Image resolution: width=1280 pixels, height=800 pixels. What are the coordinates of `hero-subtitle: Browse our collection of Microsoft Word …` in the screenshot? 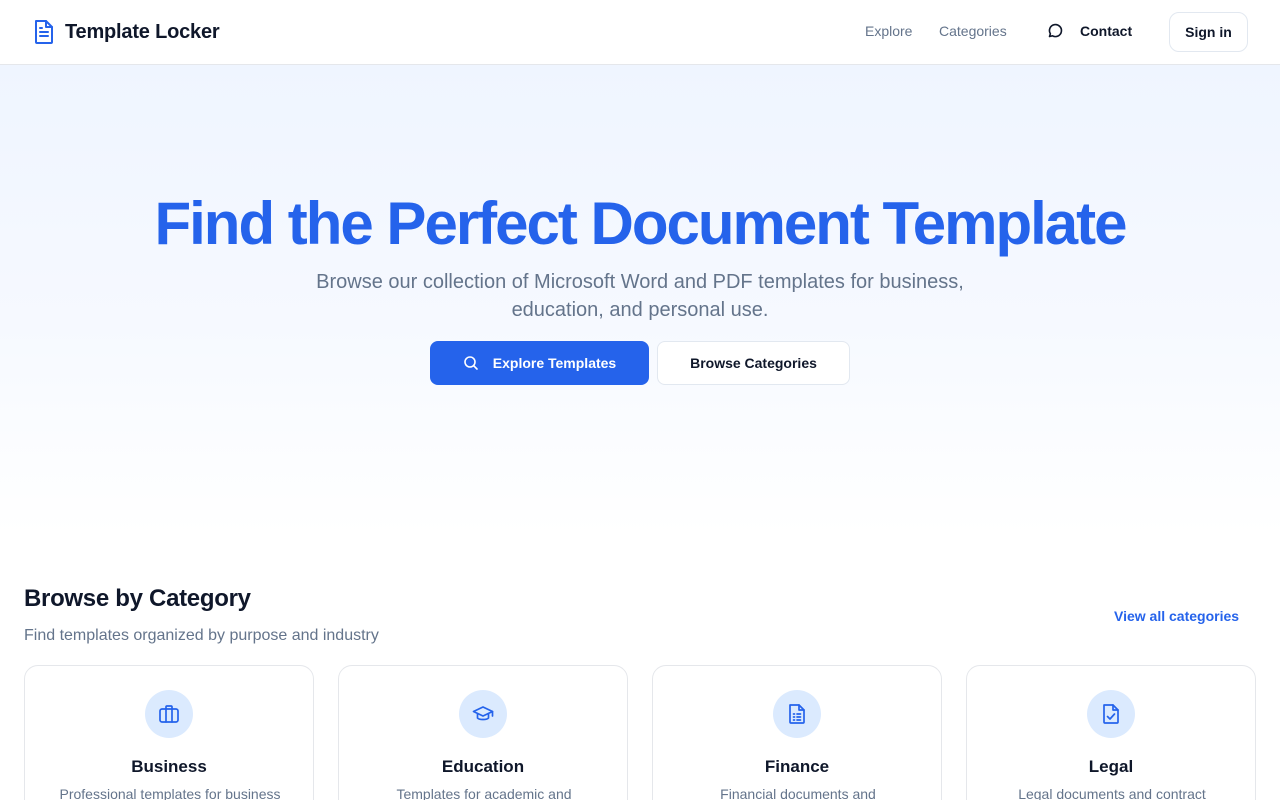 It's located at (640, 296).